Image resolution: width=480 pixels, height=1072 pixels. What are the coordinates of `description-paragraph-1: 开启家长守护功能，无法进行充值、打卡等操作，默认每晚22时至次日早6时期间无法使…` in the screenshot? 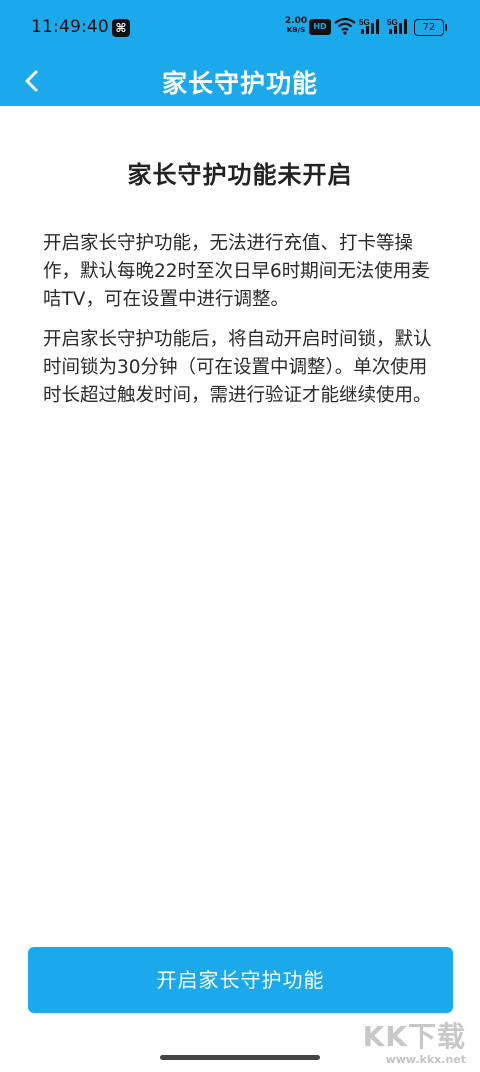 It's located at (236, 271).